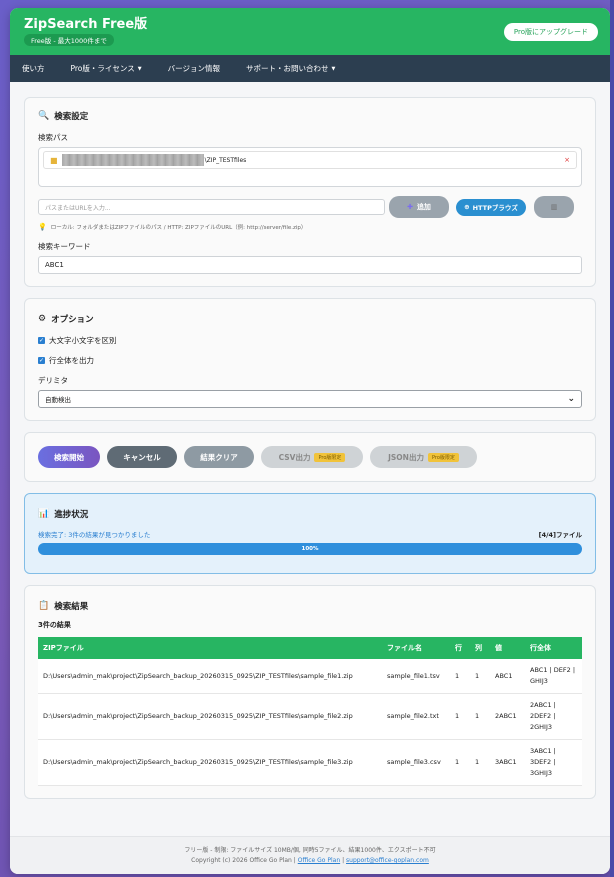  I want to click on upgrade-button: Pro版にアップグレード, so click(550, 31).